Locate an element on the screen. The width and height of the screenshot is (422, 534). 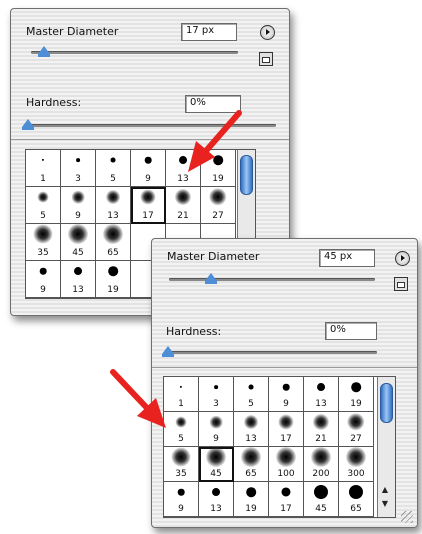
brush-preset-cell: 17 is located at coordinates (148, 205).